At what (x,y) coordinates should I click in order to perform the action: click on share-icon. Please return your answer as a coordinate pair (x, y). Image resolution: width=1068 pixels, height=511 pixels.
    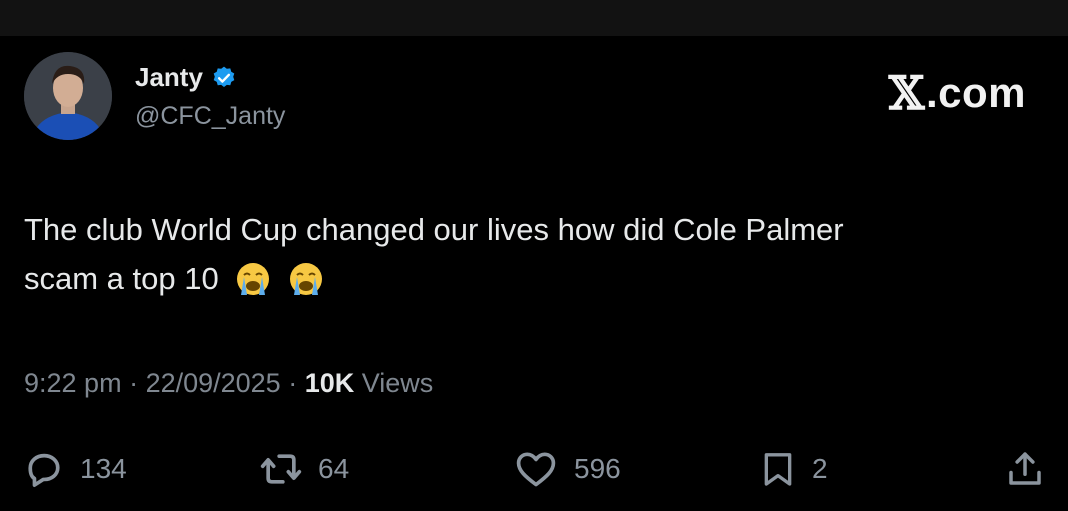
    Looking at the image, I should click on (1025, 468).